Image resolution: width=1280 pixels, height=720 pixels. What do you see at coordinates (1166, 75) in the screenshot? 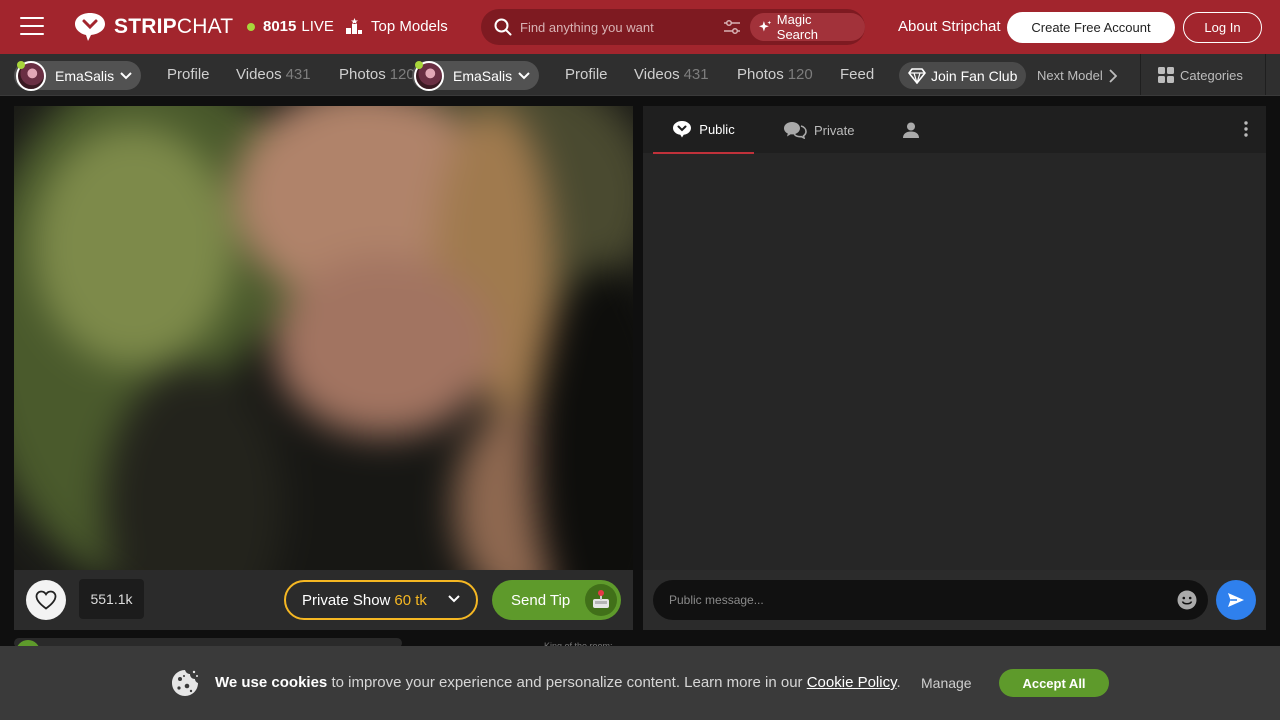
I see `grid-icon` at bounding box center [1166, 75].